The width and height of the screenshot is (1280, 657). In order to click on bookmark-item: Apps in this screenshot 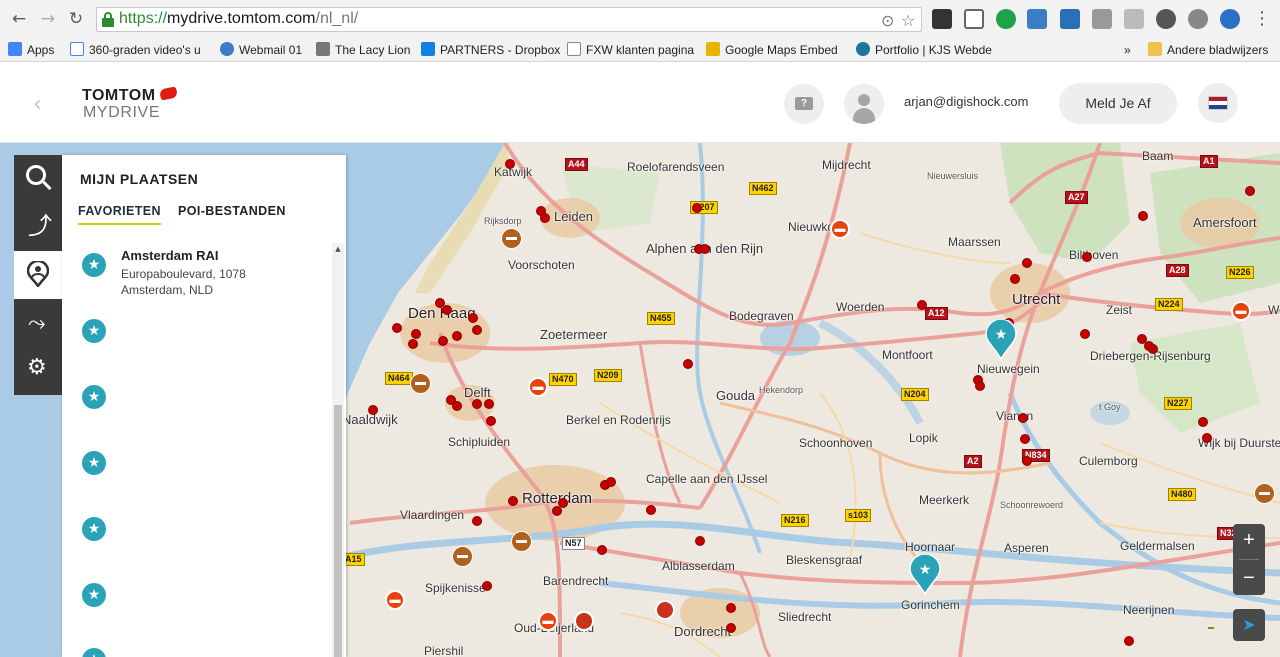, I will do `click(31, 50)`.